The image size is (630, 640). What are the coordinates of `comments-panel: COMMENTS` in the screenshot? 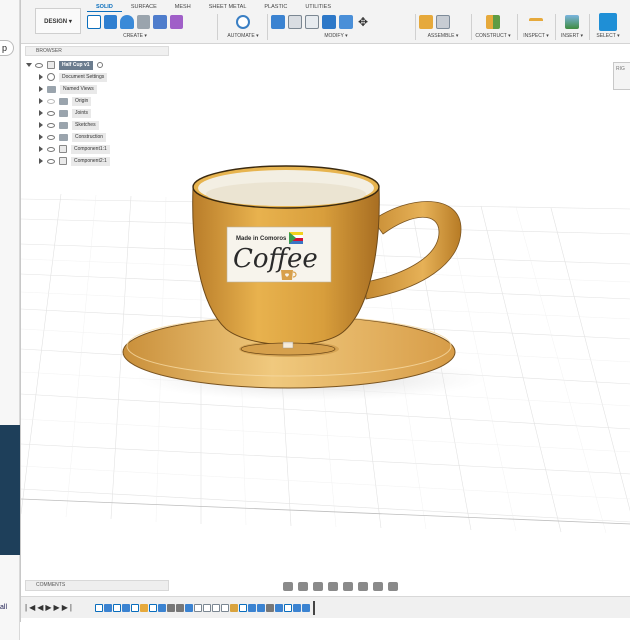 It's located at (97, 585).